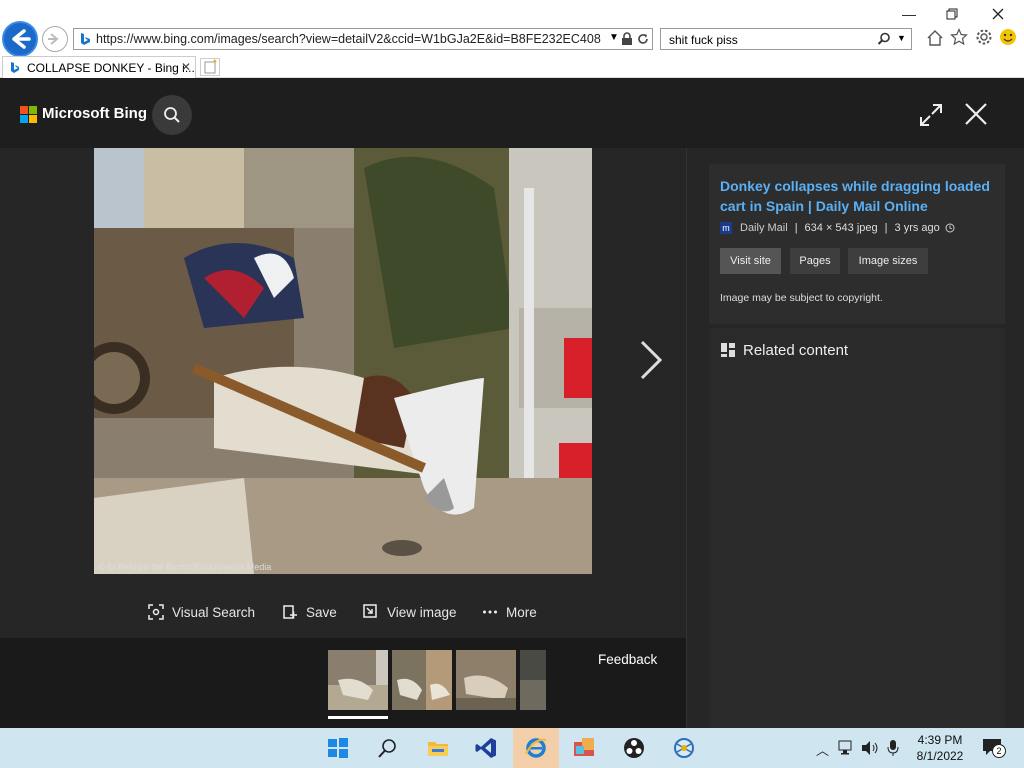 The width and height of the screenshot is (1024, 768). Describe the element at coordinates (940, 756) in the screenshot. I see `clock-date: 8/1/2022` at that location.